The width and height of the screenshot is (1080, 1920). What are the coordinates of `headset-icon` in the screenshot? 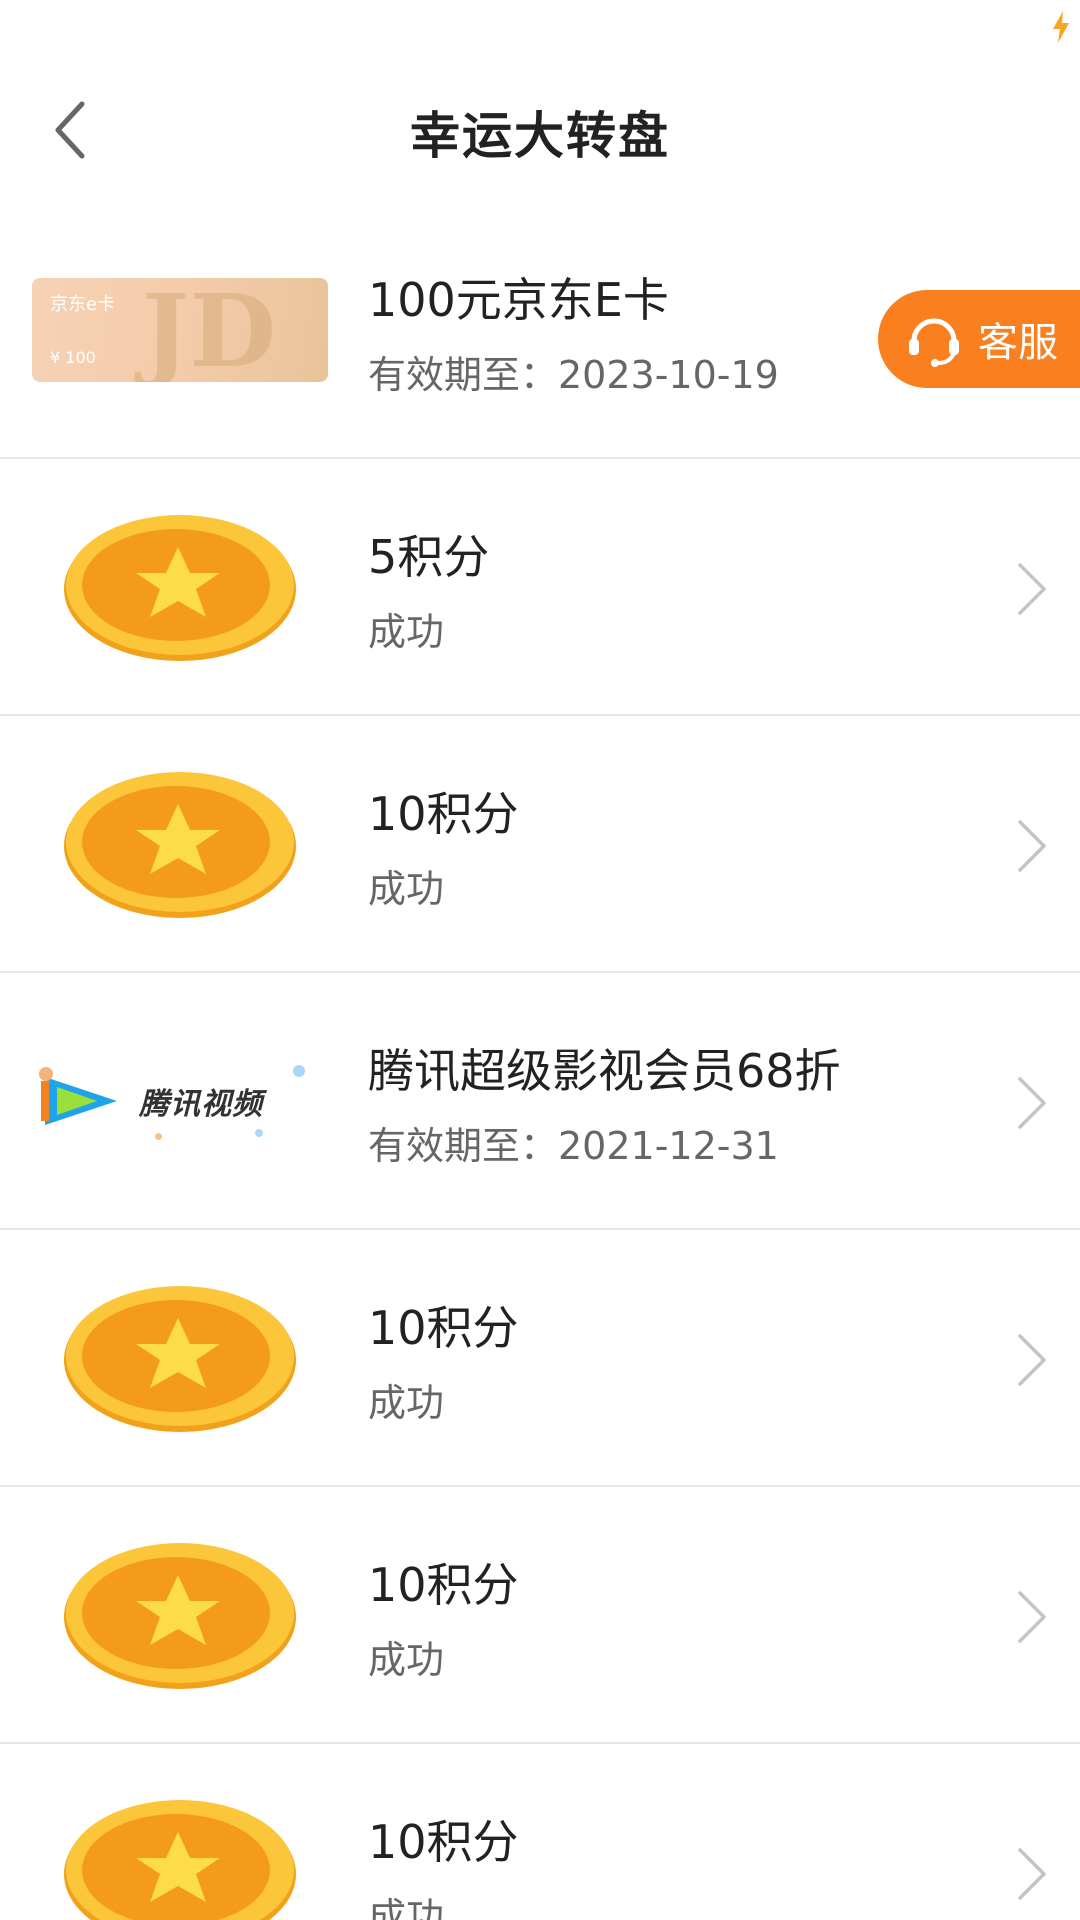 It's located at (934, 342).